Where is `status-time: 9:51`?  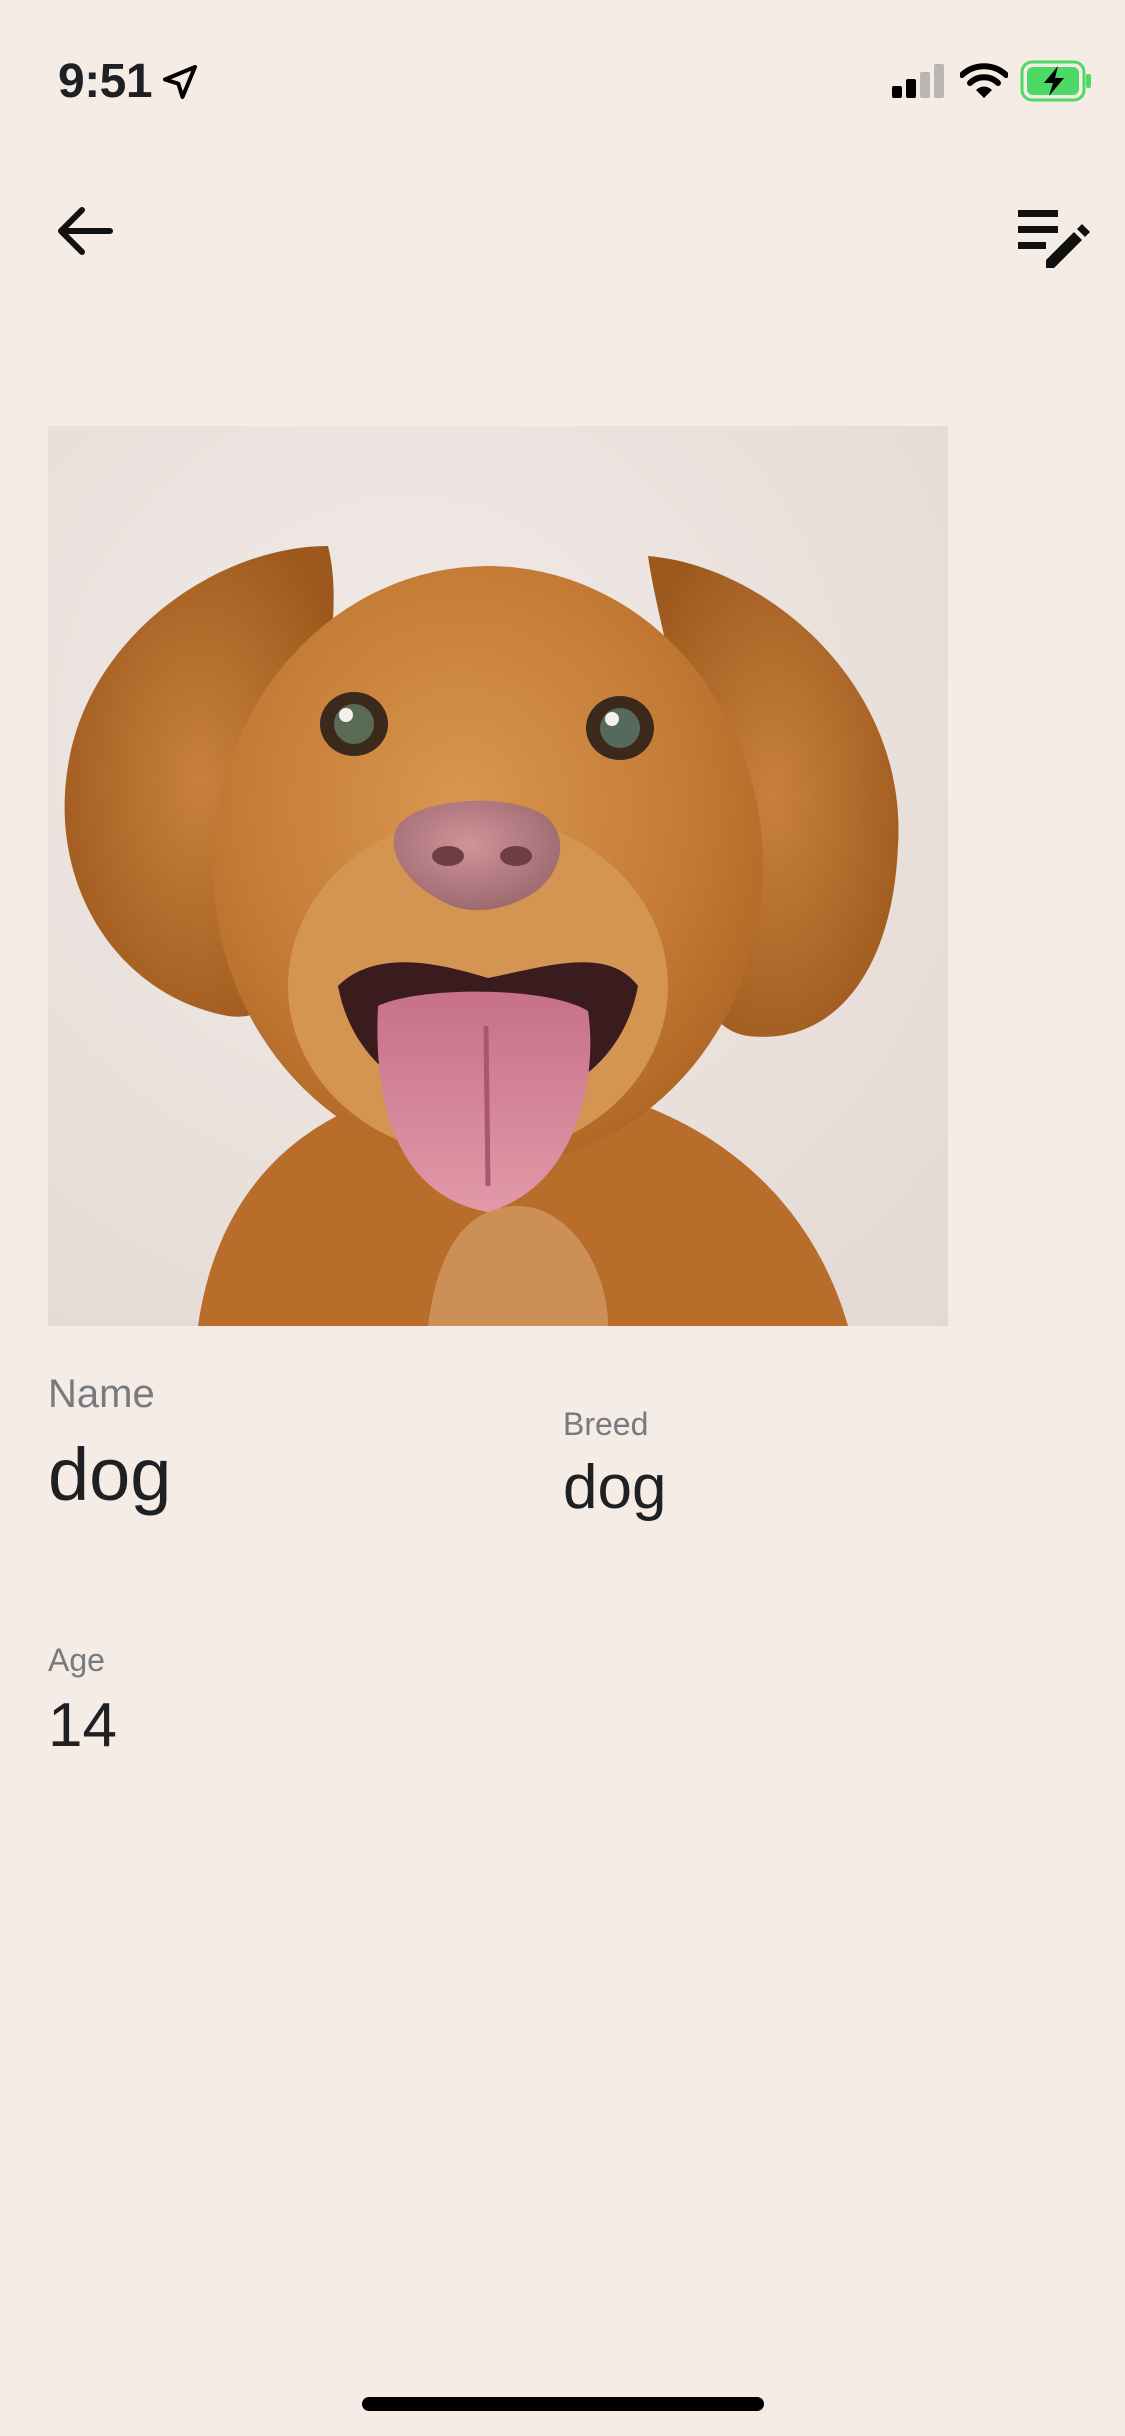
status-time: 9:51 is located at coordinates (105, 81).